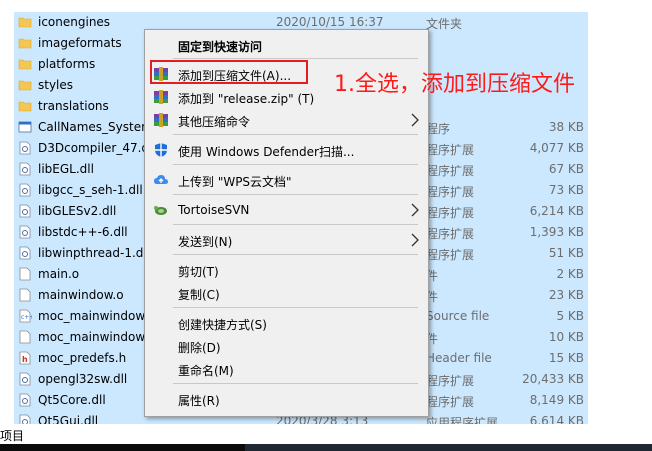  Describe the element at coordinates (214, 122) in the screenshot. I see `menu-item-label: 其他压缩命令` at that location.